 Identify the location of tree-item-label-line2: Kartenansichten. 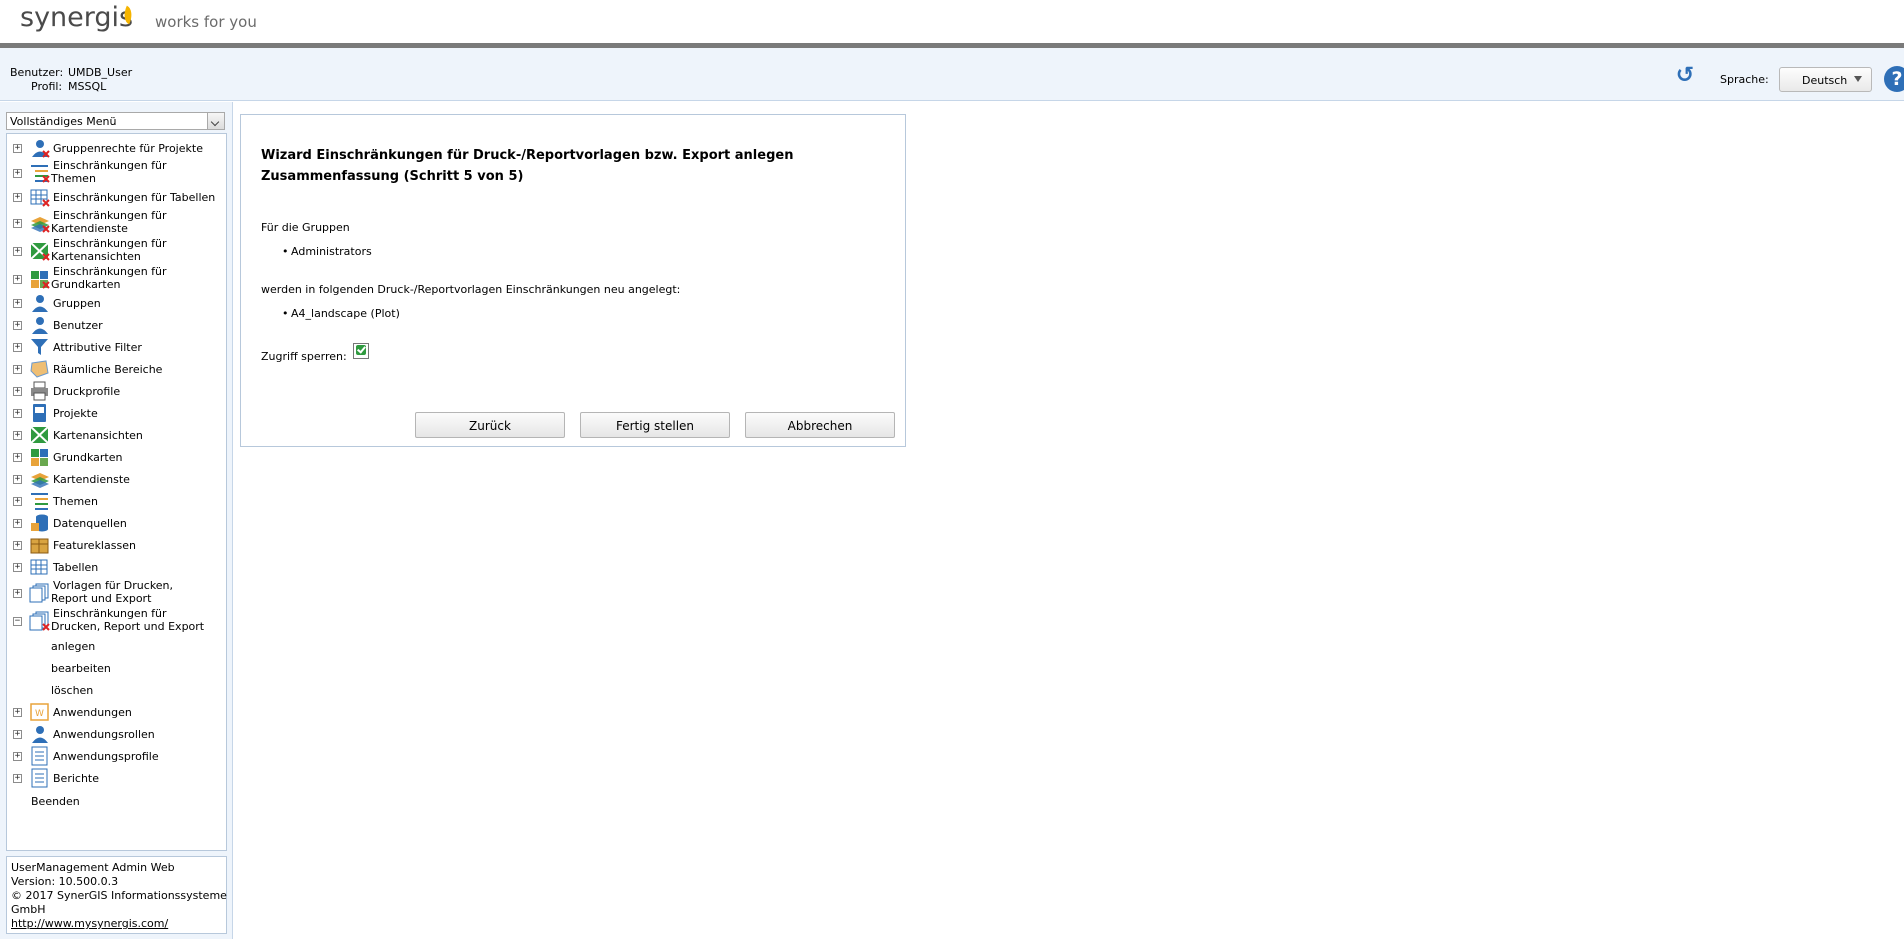
(96, 256).